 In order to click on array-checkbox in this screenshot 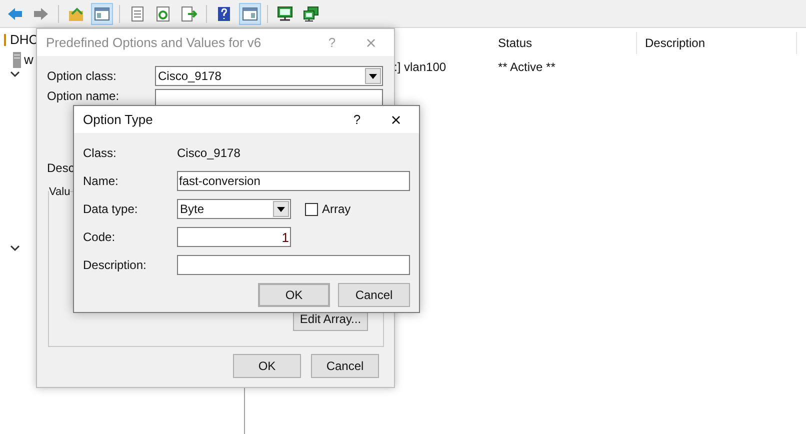, I will do `click(311, 209)`.